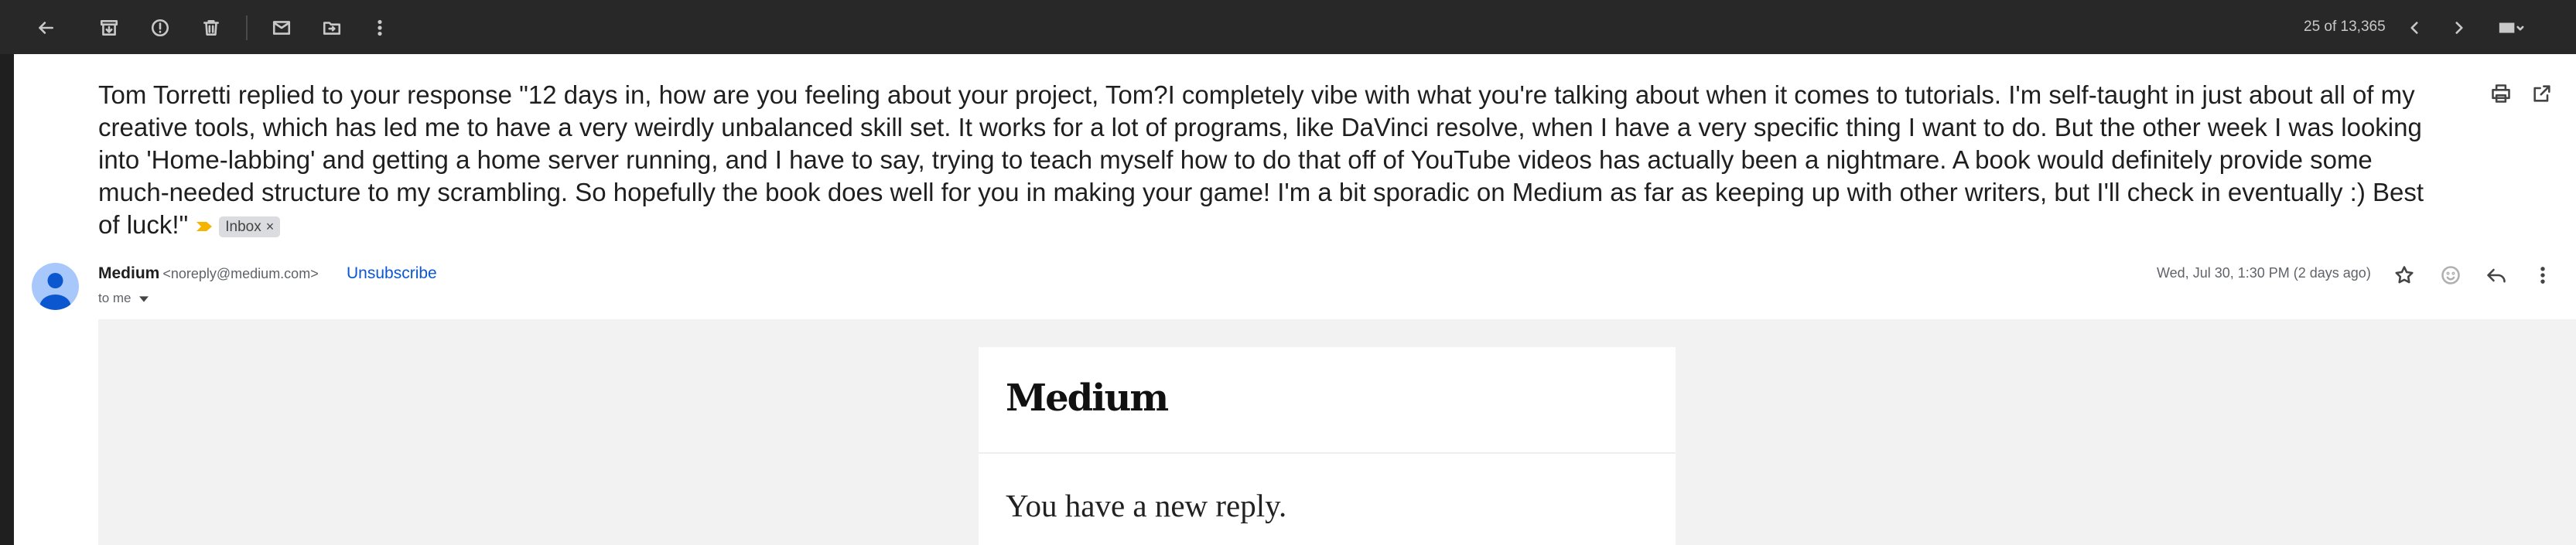  I want to click on important-marker-icon, so click(204, 226).